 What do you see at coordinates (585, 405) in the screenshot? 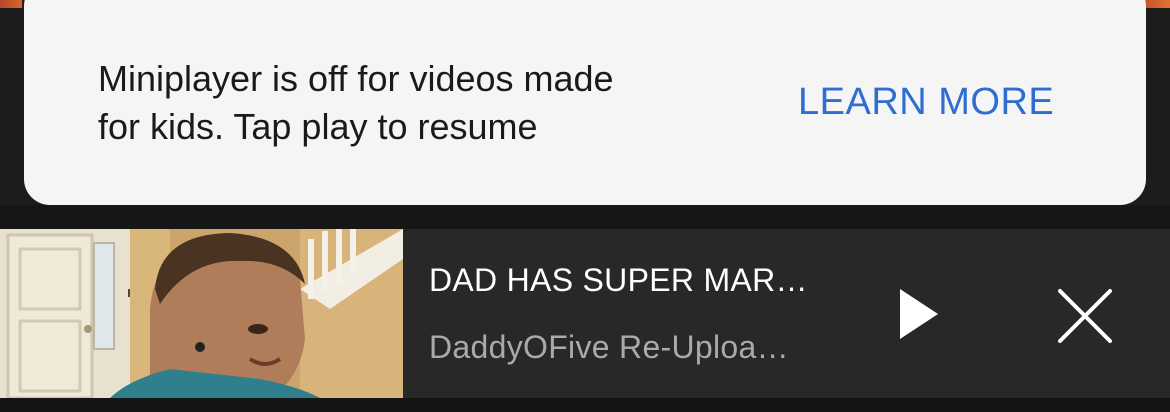
I see `bottom-bar` at bounding box center [585, 405].